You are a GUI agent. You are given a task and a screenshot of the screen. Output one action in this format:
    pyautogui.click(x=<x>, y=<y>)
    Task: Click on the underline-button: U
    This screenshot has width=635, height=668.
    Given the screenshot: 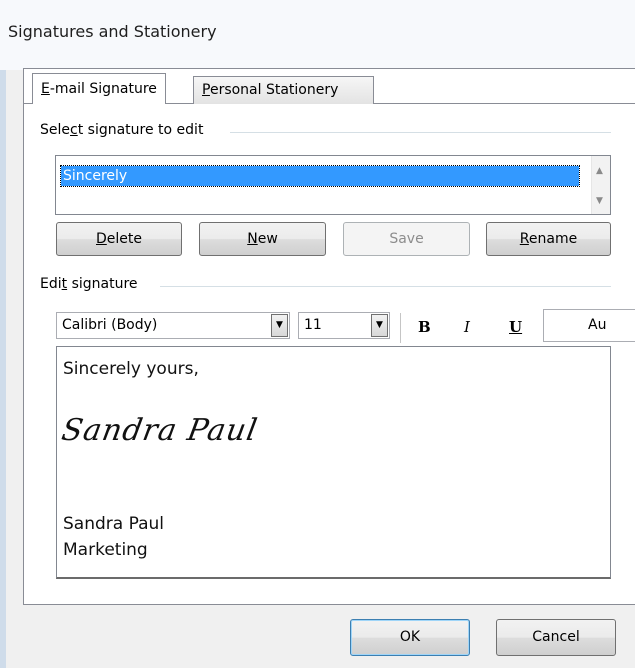 What is the action you would take?
    pyautogui.click(x=515, y=327)
    